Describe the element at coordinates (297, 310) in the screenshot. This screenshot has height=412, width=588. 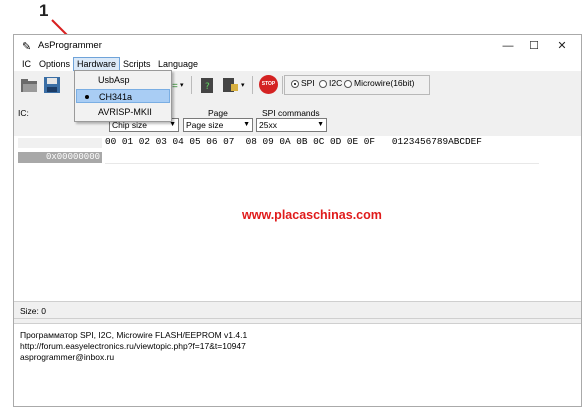
I see `status-bar: Size: 0` at that location.